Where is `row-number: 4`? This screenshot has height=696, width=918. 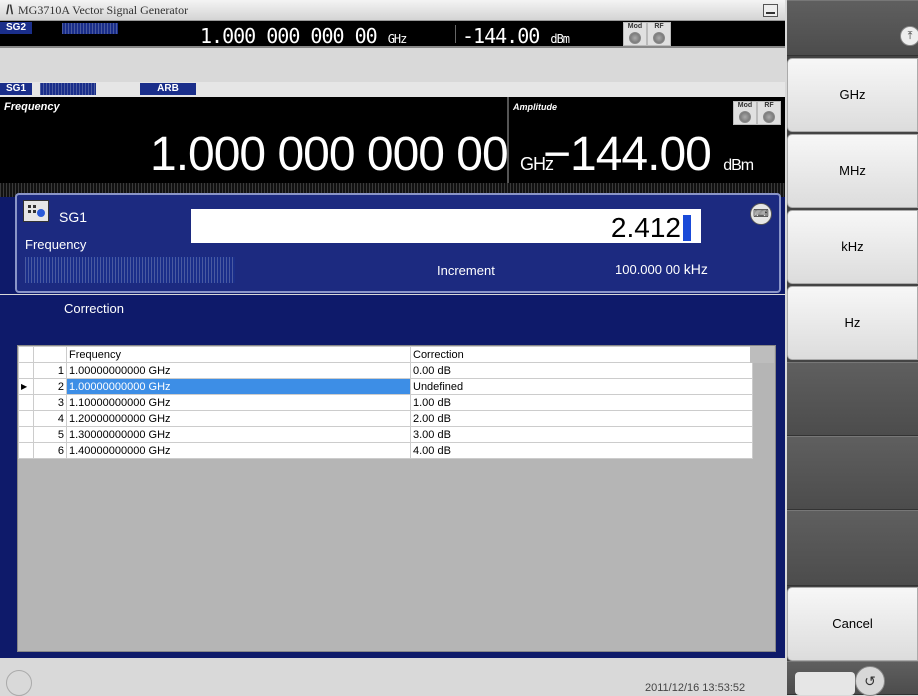
row-number: 4 is located at coordinates (50, 418).